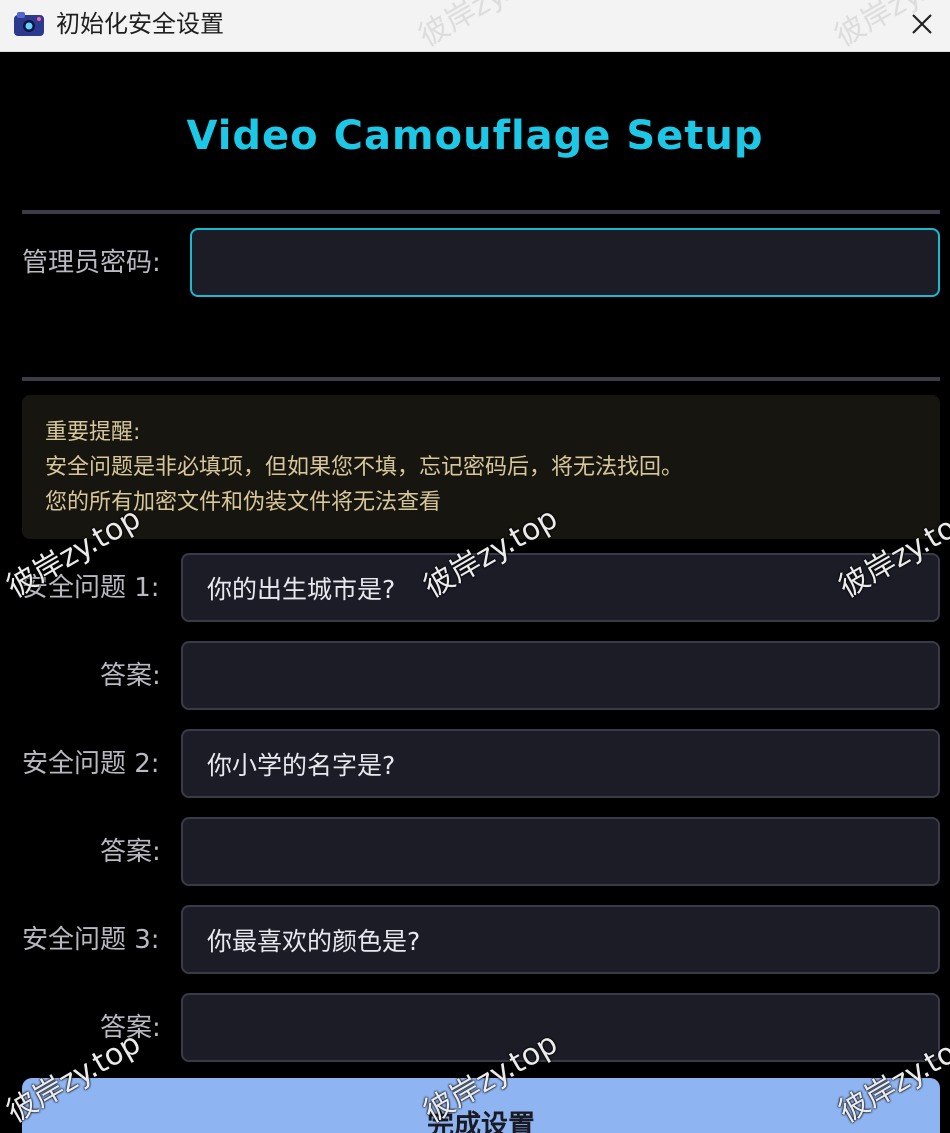 This screenshot has height=1133, width=950. What do you see at coordinates (475, 26) in the screenshot?
I see `title-bar: 初始化安全设置` at bounding box center [475, 26].